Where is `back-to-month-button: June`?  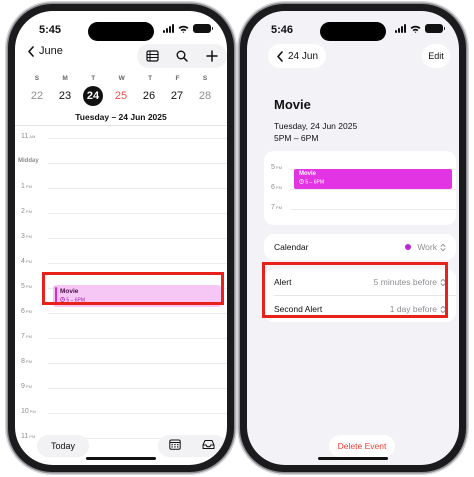 back-to-month-button: June is located at coordinates (45, 51).